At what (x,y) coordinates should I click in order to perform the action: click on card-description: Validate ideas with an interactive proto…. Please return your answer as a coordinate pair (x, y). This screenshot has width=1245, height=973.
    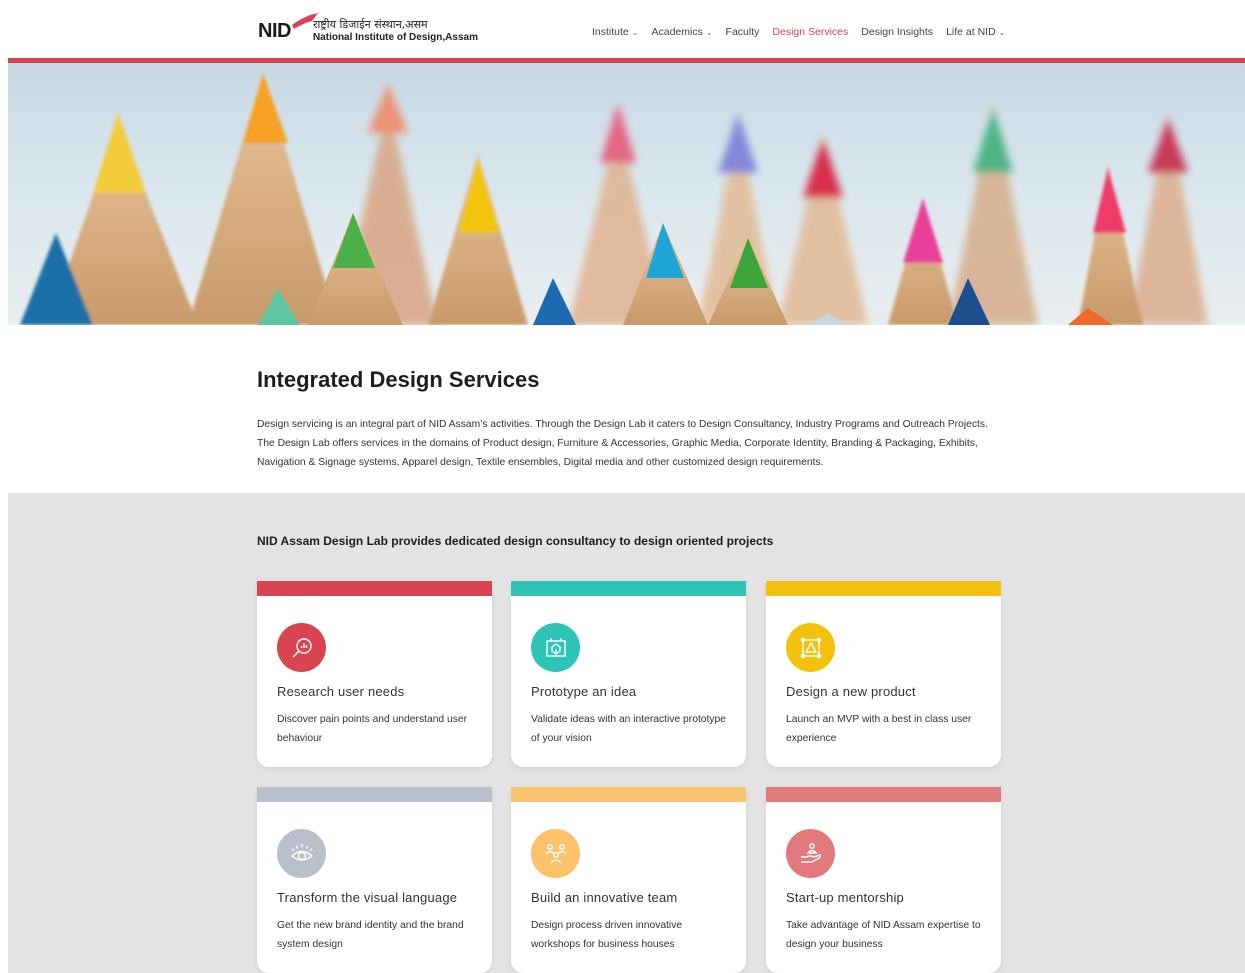
    Looking at the image, I should click on (628, 729).